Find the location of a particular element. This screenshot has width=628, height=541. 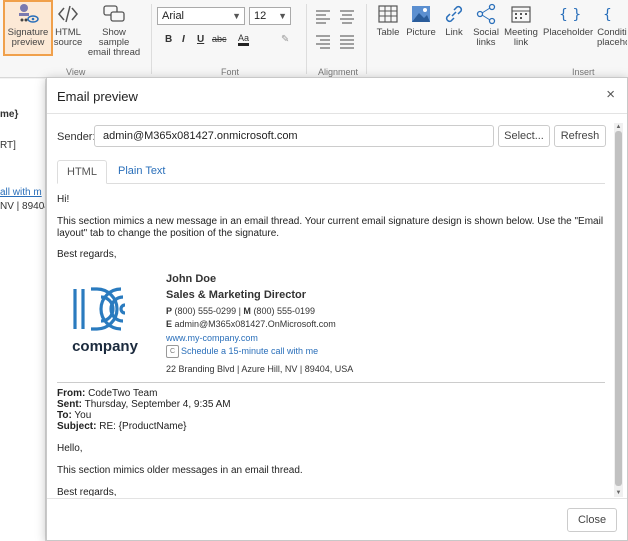

regards-older-text: Best regards, is located at coordinates (87, 491).